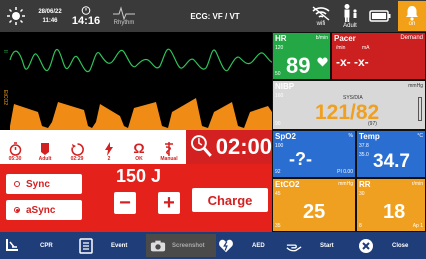 This screenshot has width=426, height=259. I want to click on minus-icon: −, so click(125, 202).